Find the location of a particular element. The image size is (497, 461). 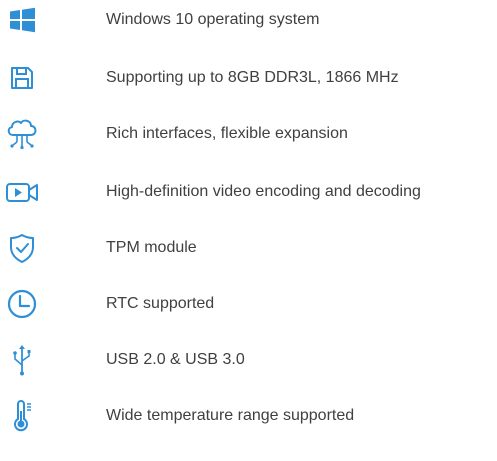

list-item: USB 2.0 & USB 3.0 is located at coordinates (248, 360).